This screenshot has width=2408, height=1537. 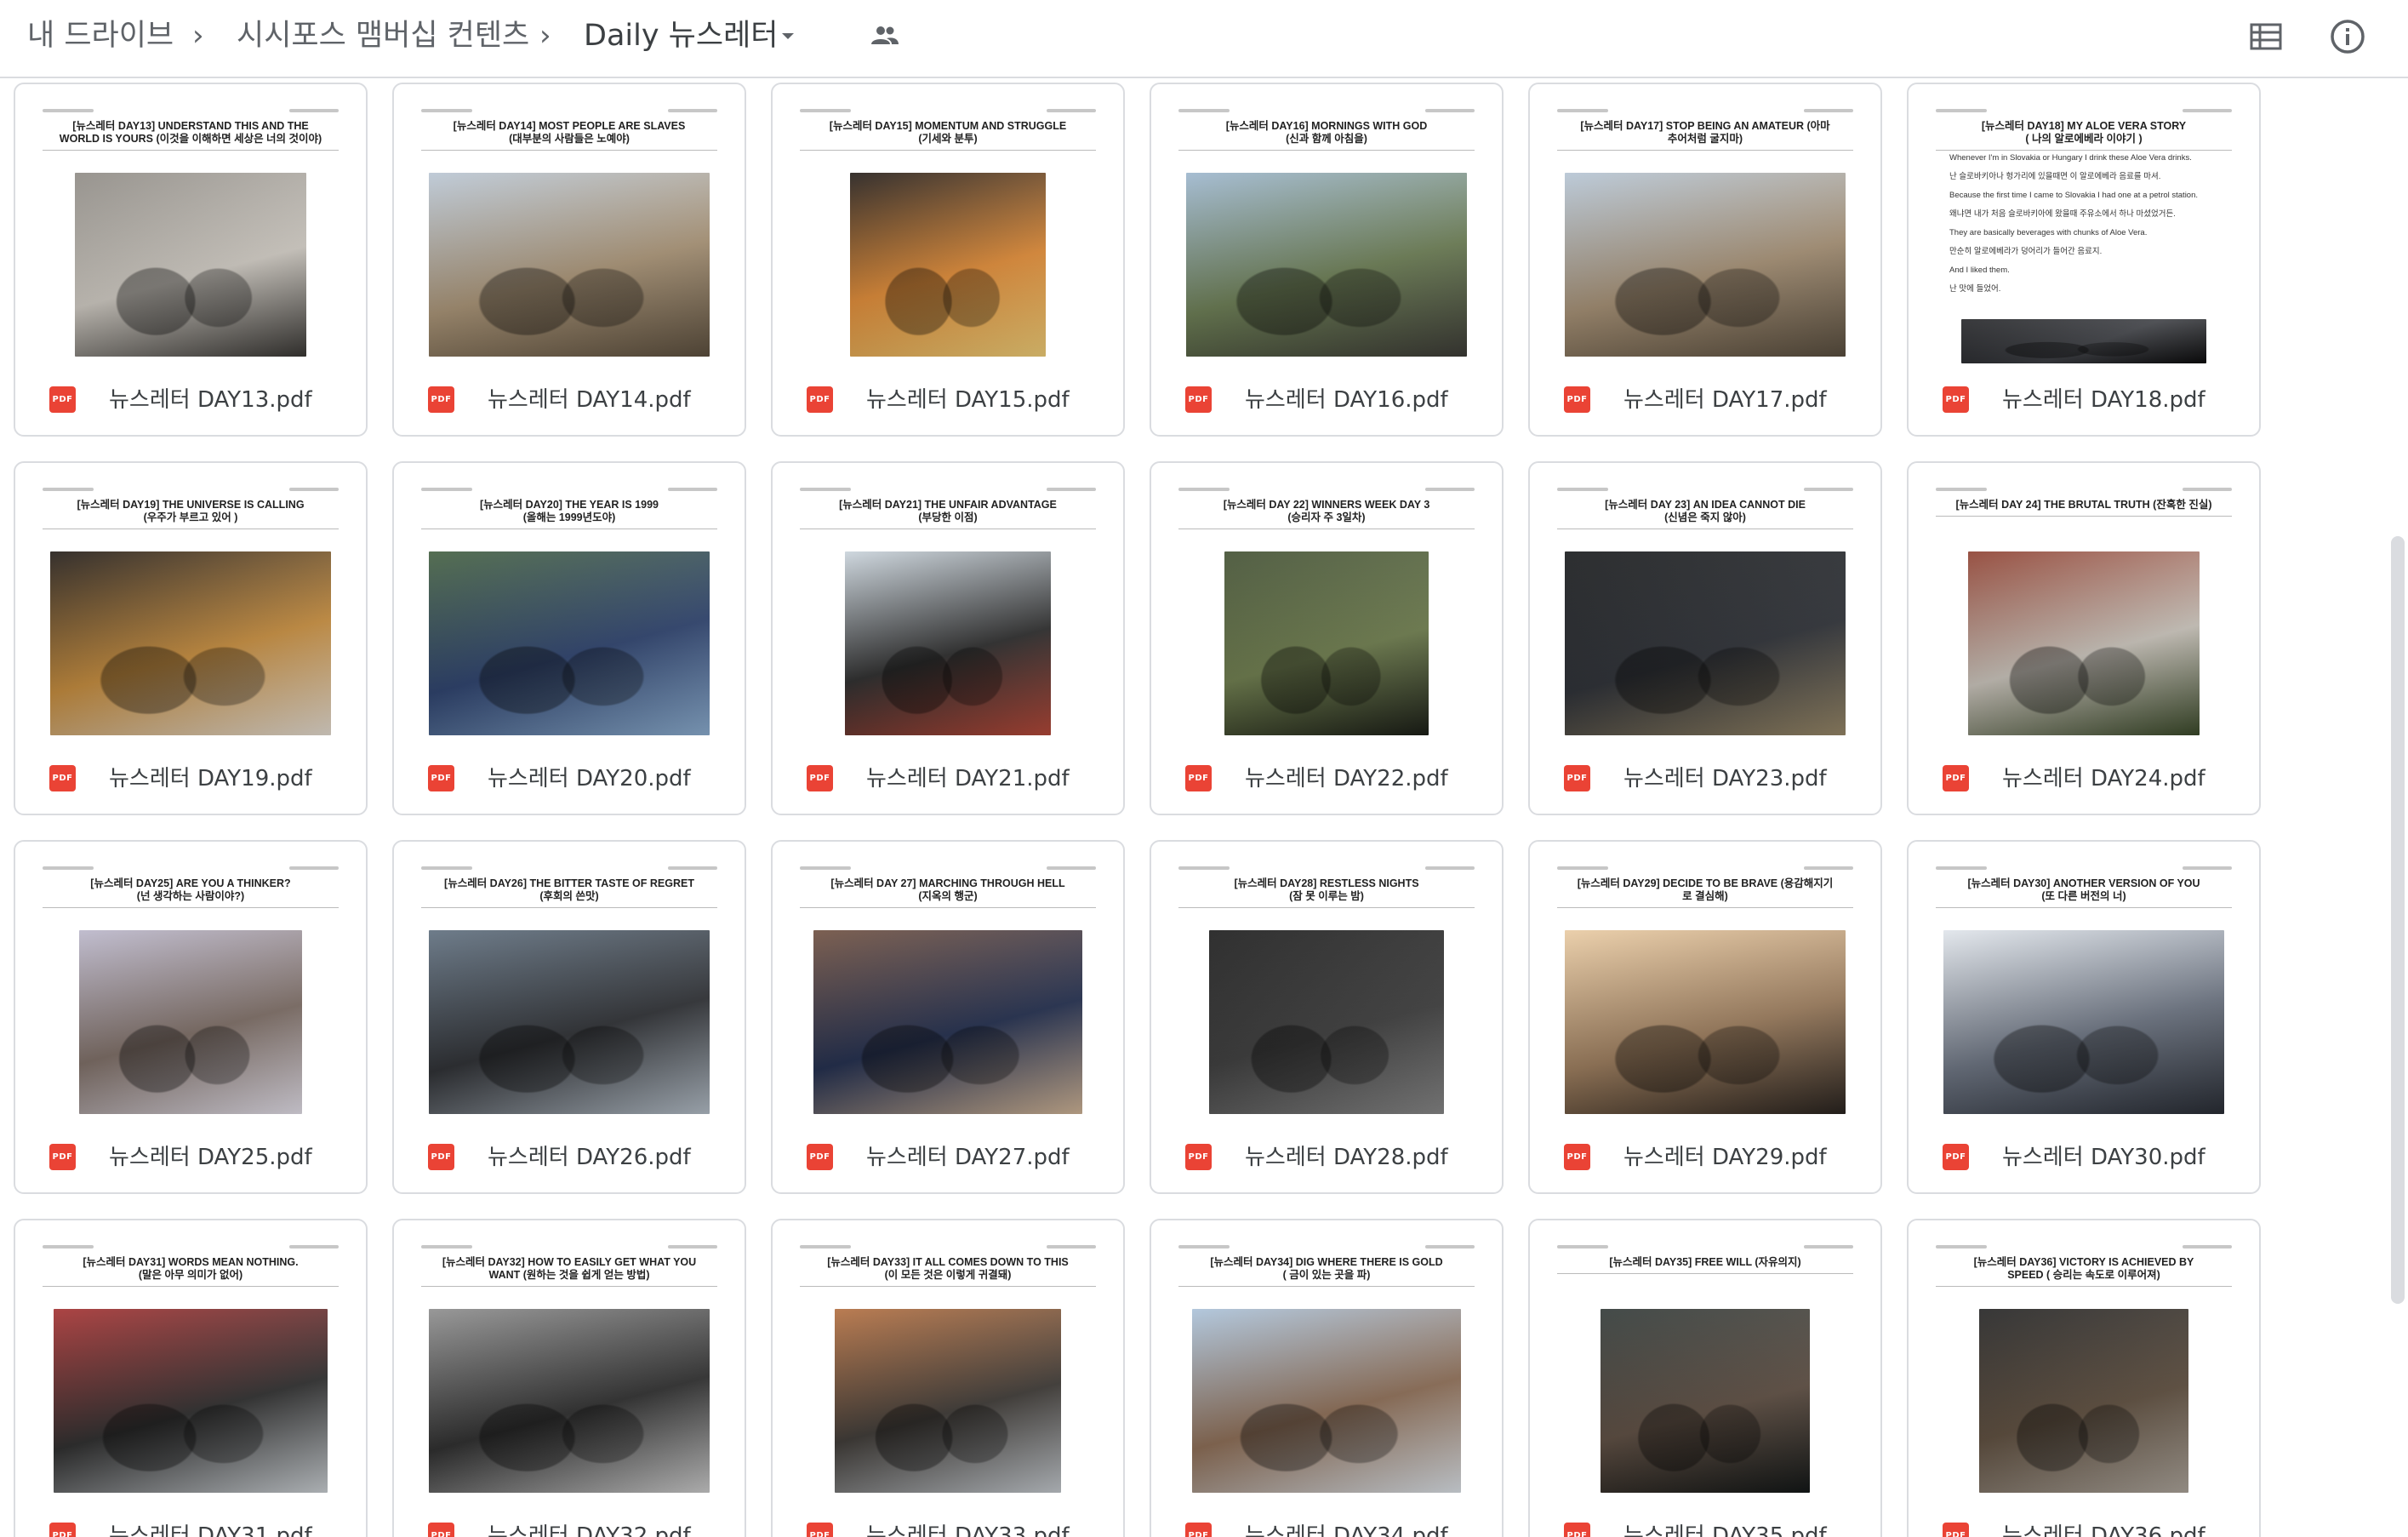 What do you see at coordinates (545, 36) in the screenshot?
I see `chevron-right-icon: ›` at bounding box center [545, 36].